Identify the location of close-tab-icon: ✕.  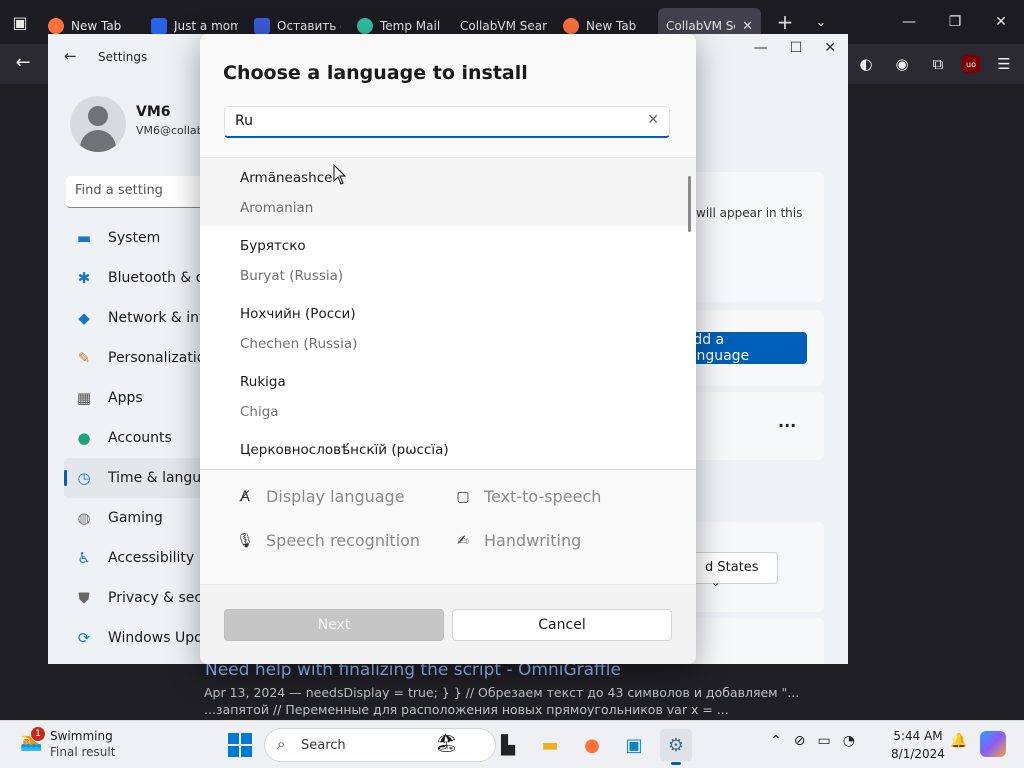
(747, 26).